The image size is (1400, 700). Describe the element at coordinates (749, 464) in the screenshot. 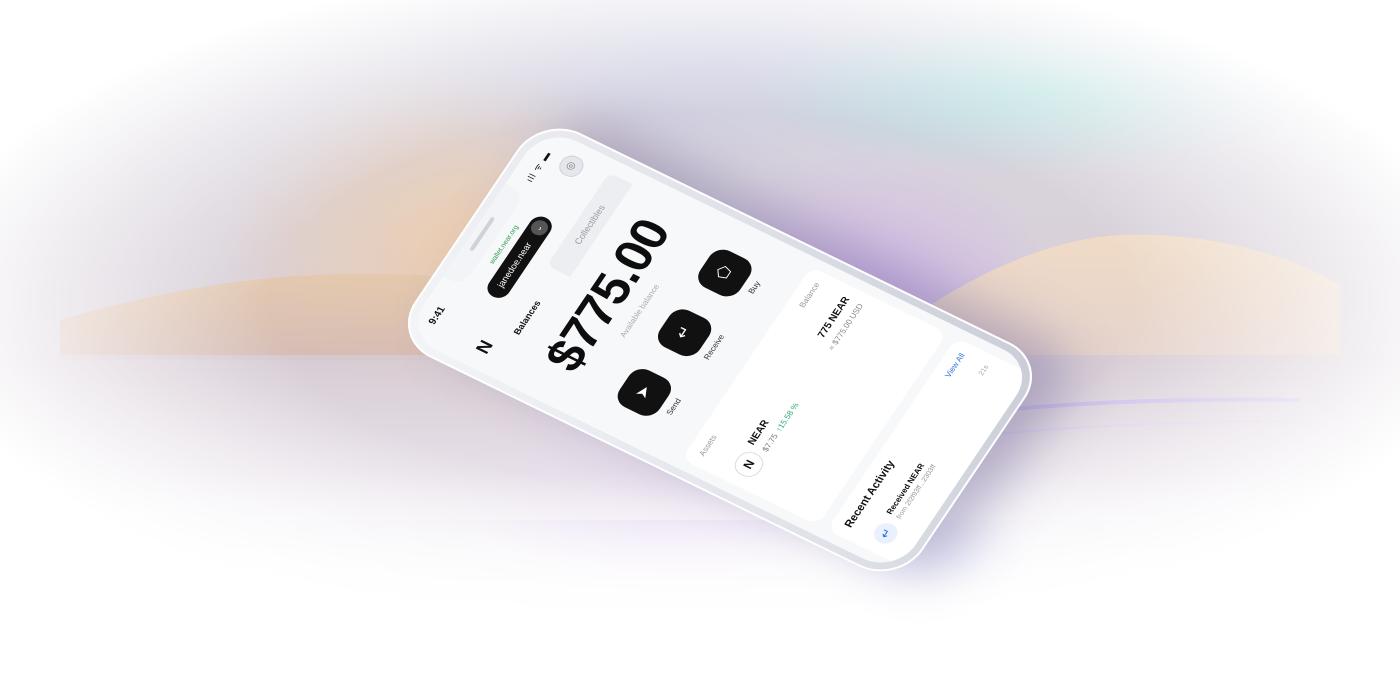

I see `near-token-icon: N` at that location.